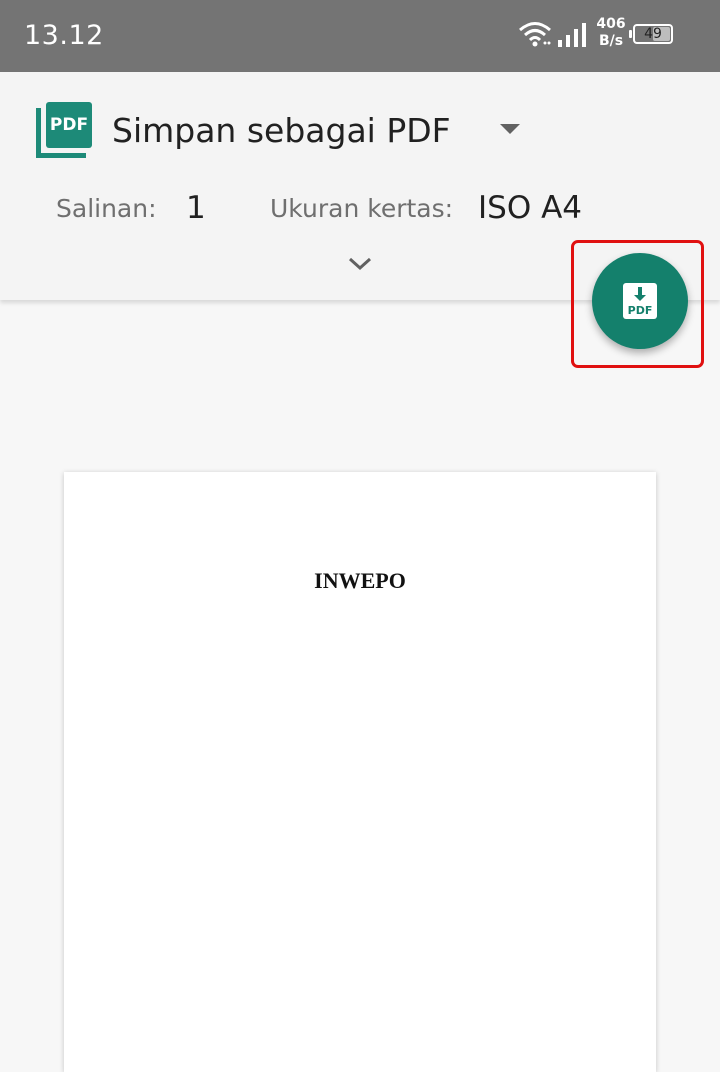 This screenshot has width=720, height=1072. What do you see at coordinates (362, 208) in the screenshot?
I see `paper-size-label: Ukuran kertas:` at bounding box center [362, 208].